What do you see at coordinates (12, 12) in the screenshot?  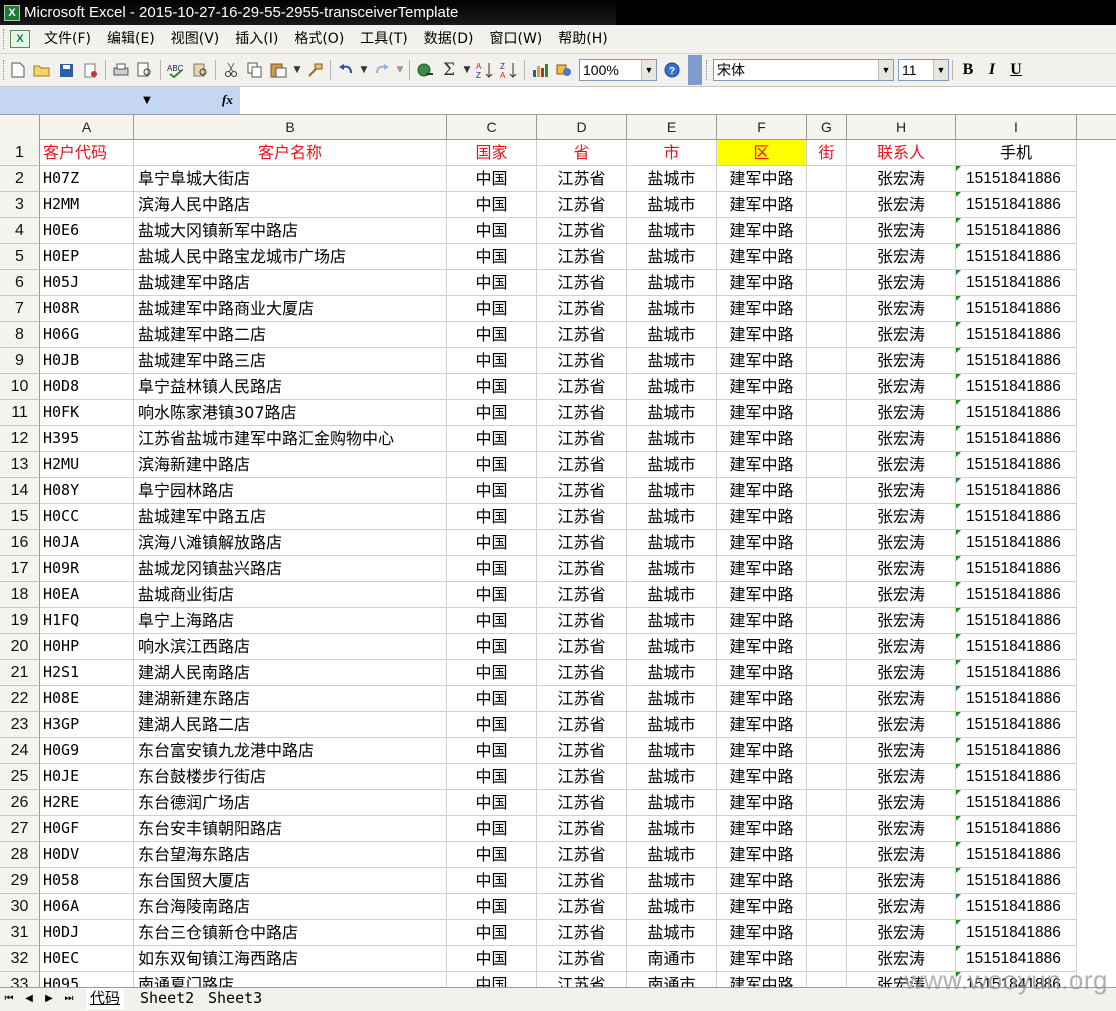 I see `excel-app-icon: X` at bounding box center [12, 12].